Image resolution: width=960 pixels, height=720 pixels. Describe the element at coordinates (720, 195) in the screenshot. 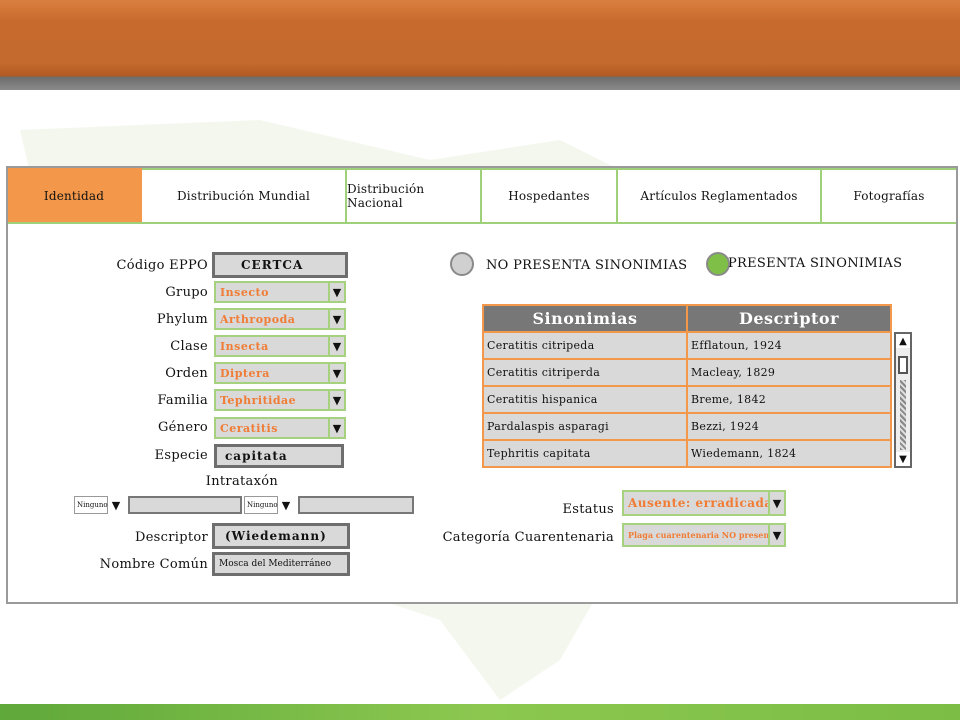

I see `tab-articulos-reglamentados: Artículos Reglamentados` at that location.